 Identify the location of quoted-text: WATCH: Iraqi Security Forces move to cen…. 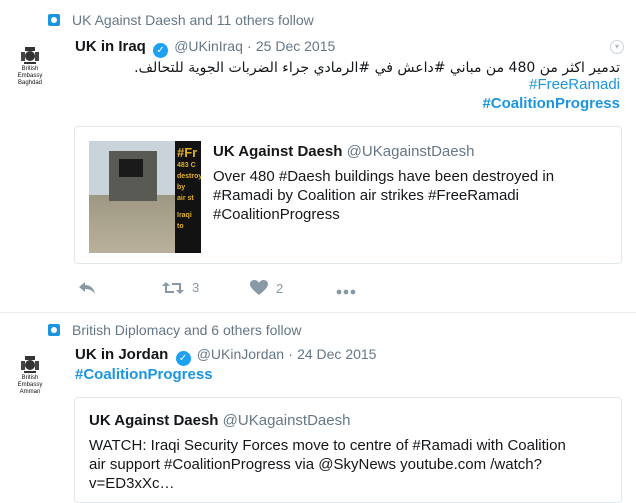
(327, 464).